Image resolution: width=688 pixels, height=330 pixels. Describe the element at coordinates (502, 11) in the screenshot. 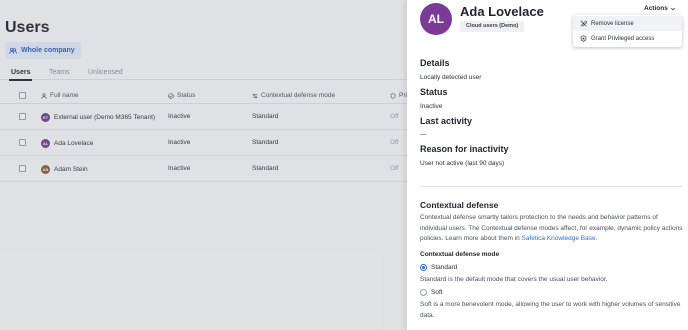

I see `user-name: Ada Lovelace` at that location.